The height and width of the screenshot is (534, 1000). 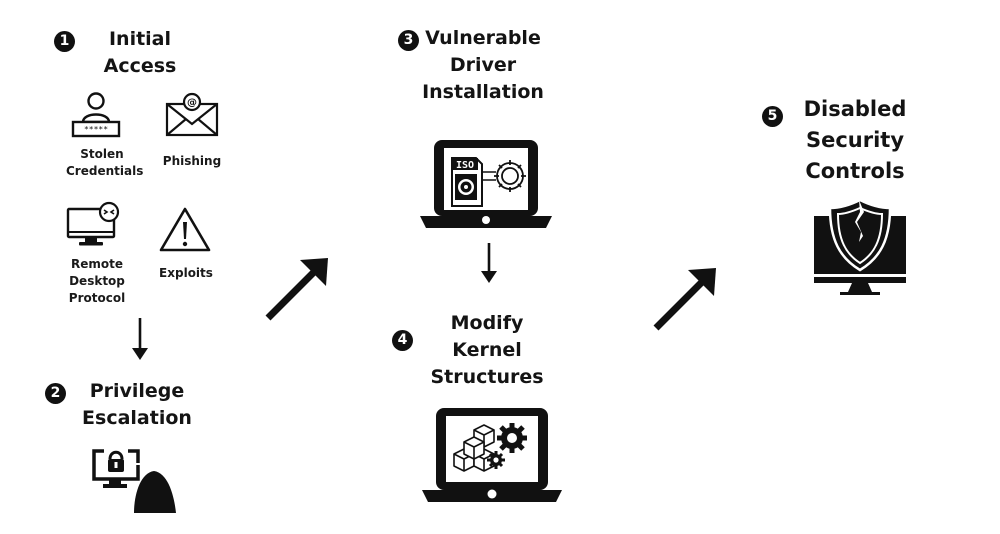 I want to click on label-line: Remote, so click(x=96, y=264).